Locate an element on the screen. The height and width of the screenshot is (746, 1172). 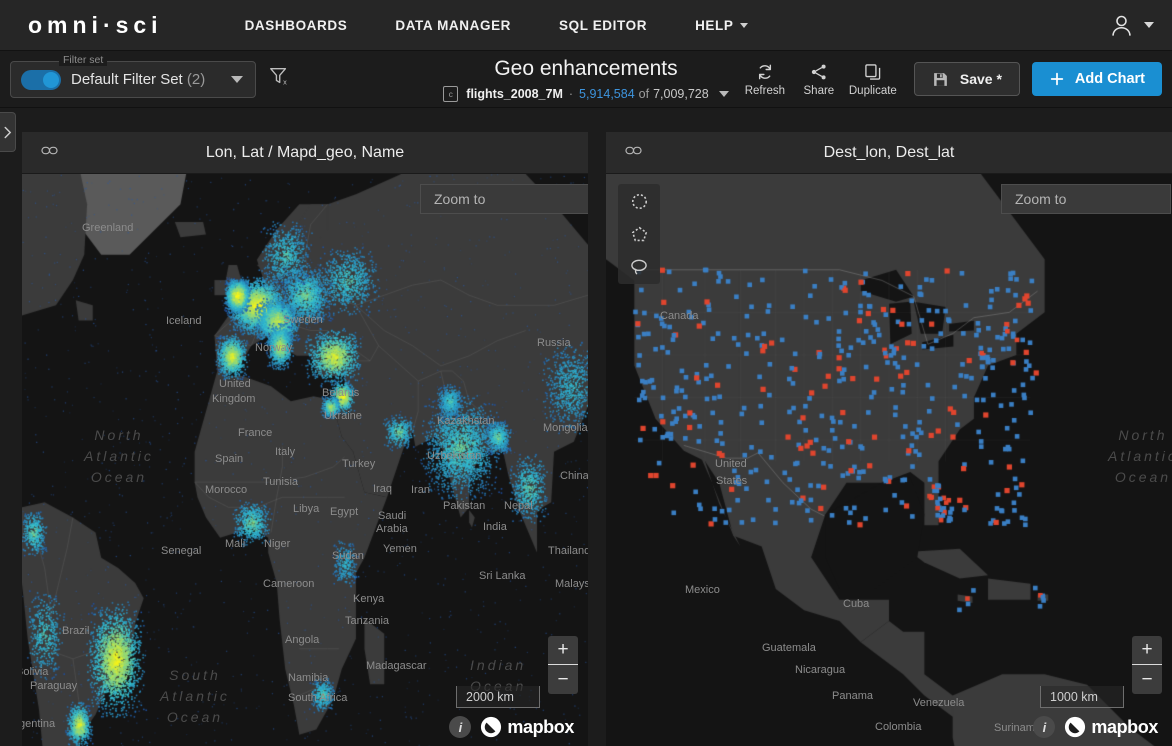
chart-header: Lon, Lat / Mapd_geo, Name is located at coordinates (305, 153).